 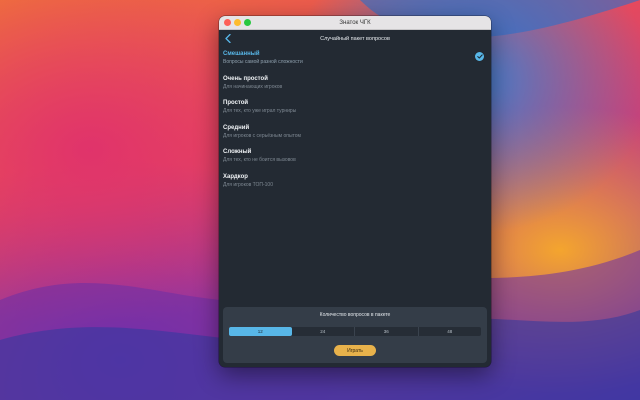 I want to click on difficulty-subtitle: Вопросы самой разной сложности, so click(x=263, y=62).